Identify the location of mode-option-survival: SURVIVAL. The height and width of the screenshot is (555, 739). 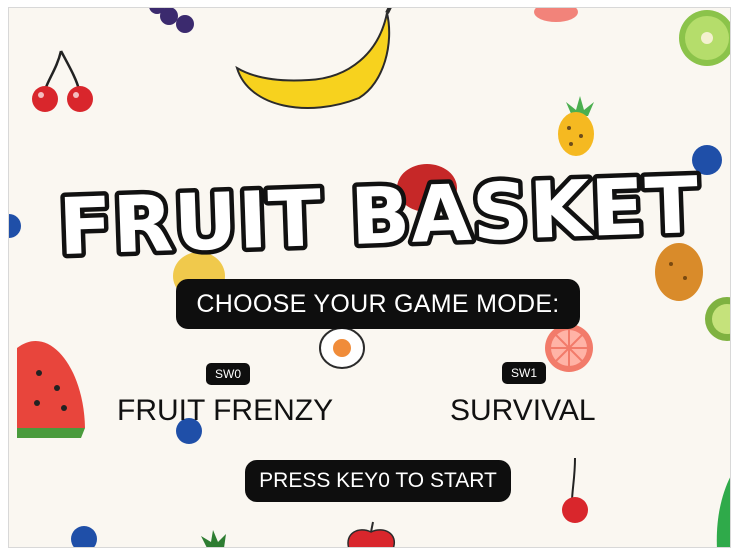
(523, 411).